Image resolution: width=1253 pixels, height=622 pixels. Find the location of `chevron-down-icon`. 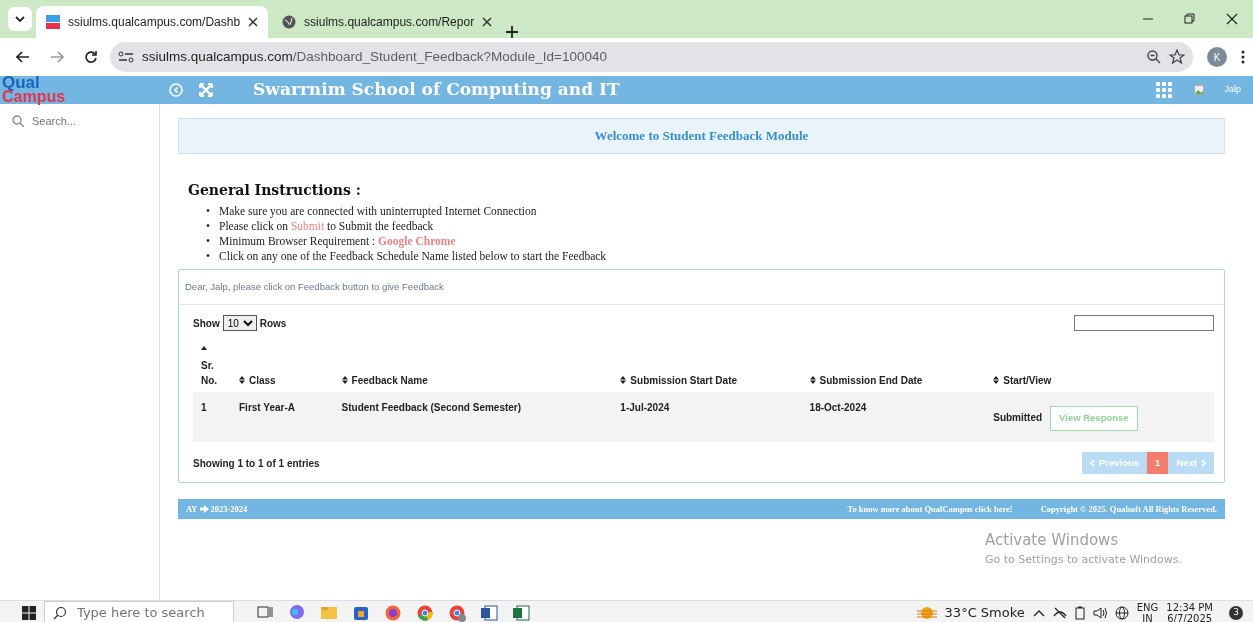

chevron-down-icon is located at coordinates (20, 19).